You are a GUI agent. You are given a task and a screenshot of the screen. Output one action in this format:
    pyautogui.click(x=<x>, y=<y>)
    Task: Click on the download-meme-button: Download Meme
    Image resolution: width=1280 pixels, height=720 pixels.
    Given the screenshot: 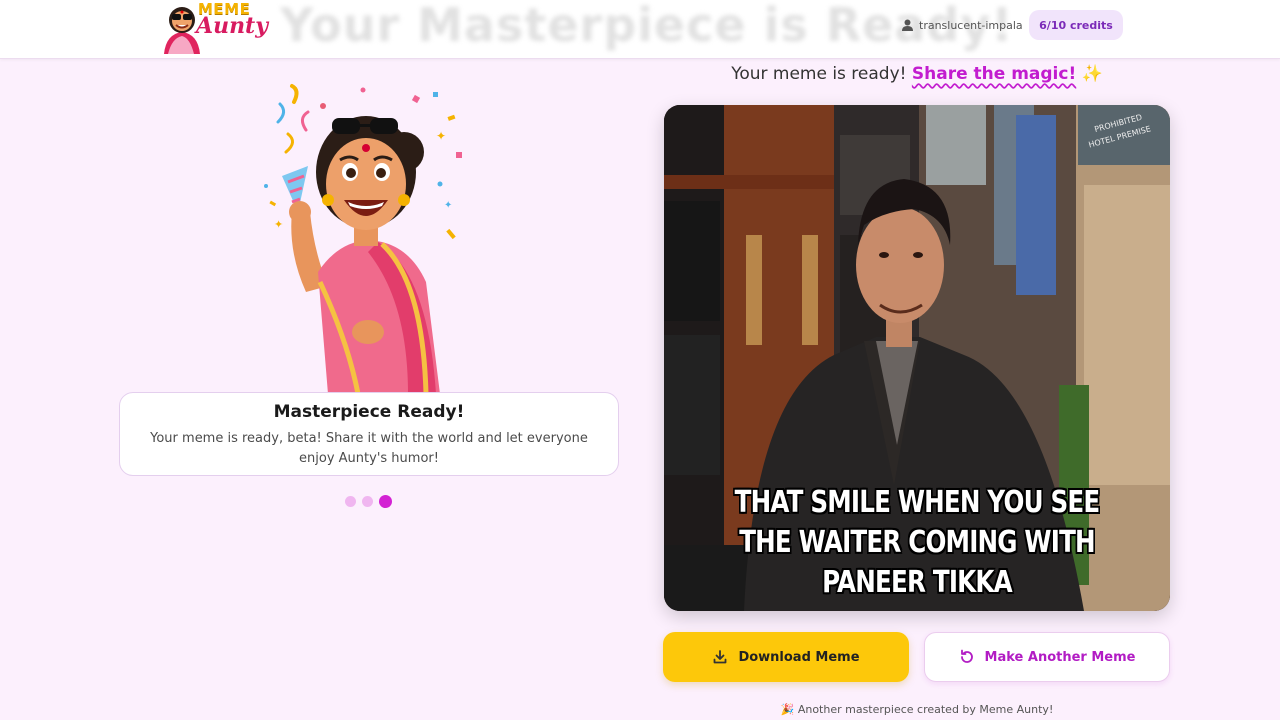 What is the action you would take?
    pyautogui.click(x=786, y=657)
    